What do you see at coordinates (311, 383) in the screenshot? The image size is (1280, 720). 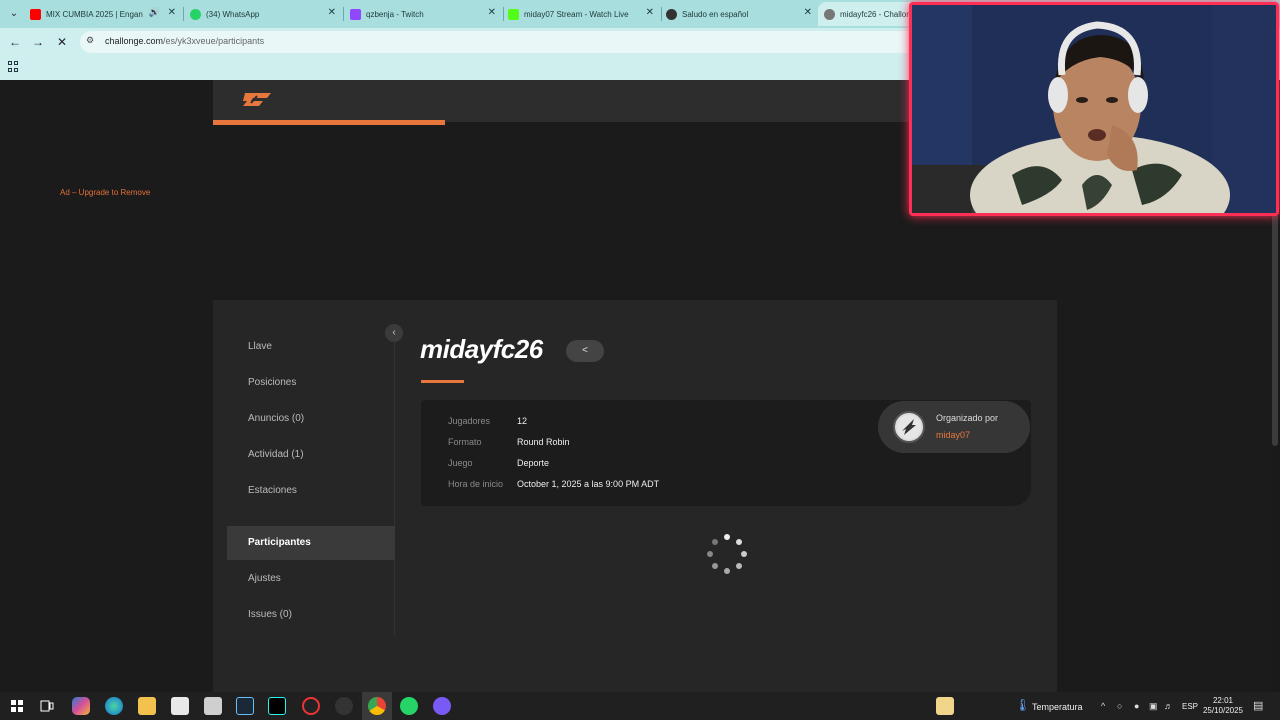 I see `nav-item-posiciones: Posiciones` at bounding box center [311, 383].